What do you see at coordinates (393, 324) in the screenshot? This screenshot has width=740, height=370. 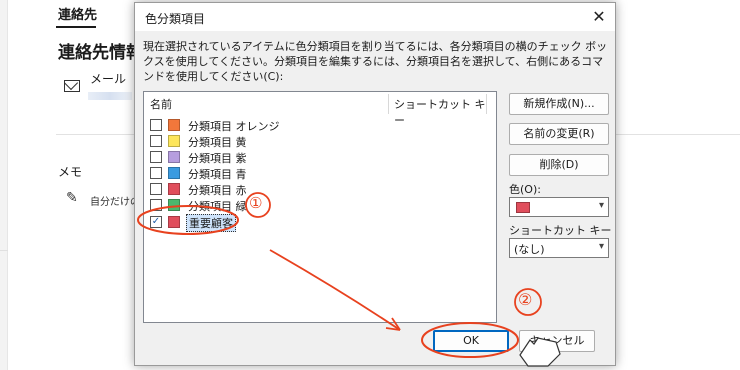 I see `arrow-head` at bounding box center [393, 324].